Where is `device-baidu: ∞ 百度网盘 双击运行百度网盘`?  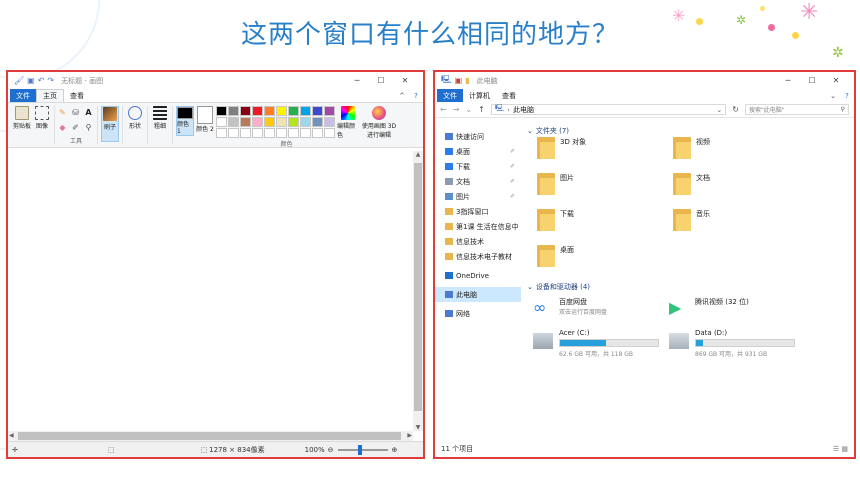 device-baidu: ∞ 百度网盘 双击运行百度网盘 is located at coordinates (601, 313).